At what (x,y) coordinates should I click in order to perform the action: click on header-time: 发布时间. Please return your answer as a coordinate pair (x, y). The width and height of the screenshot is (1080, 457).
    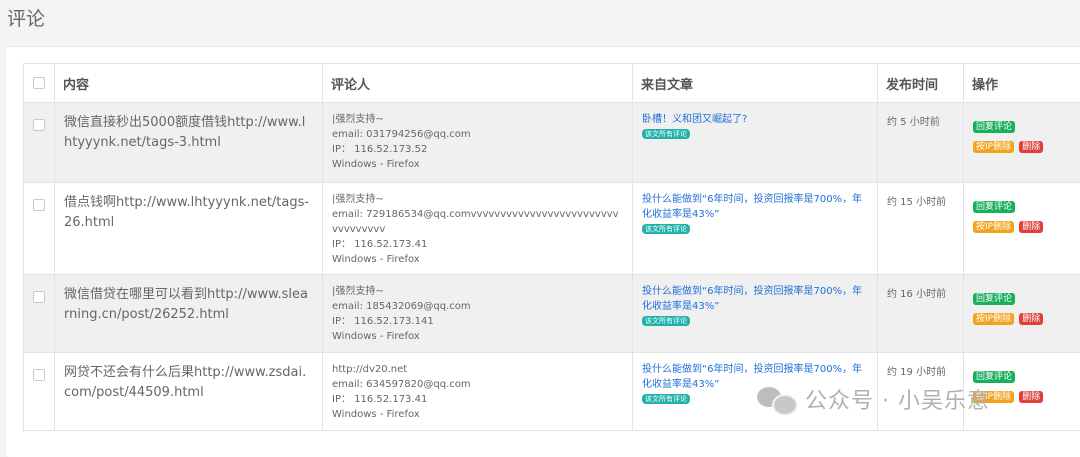
    Looking at the image, I should click on (921, 83).